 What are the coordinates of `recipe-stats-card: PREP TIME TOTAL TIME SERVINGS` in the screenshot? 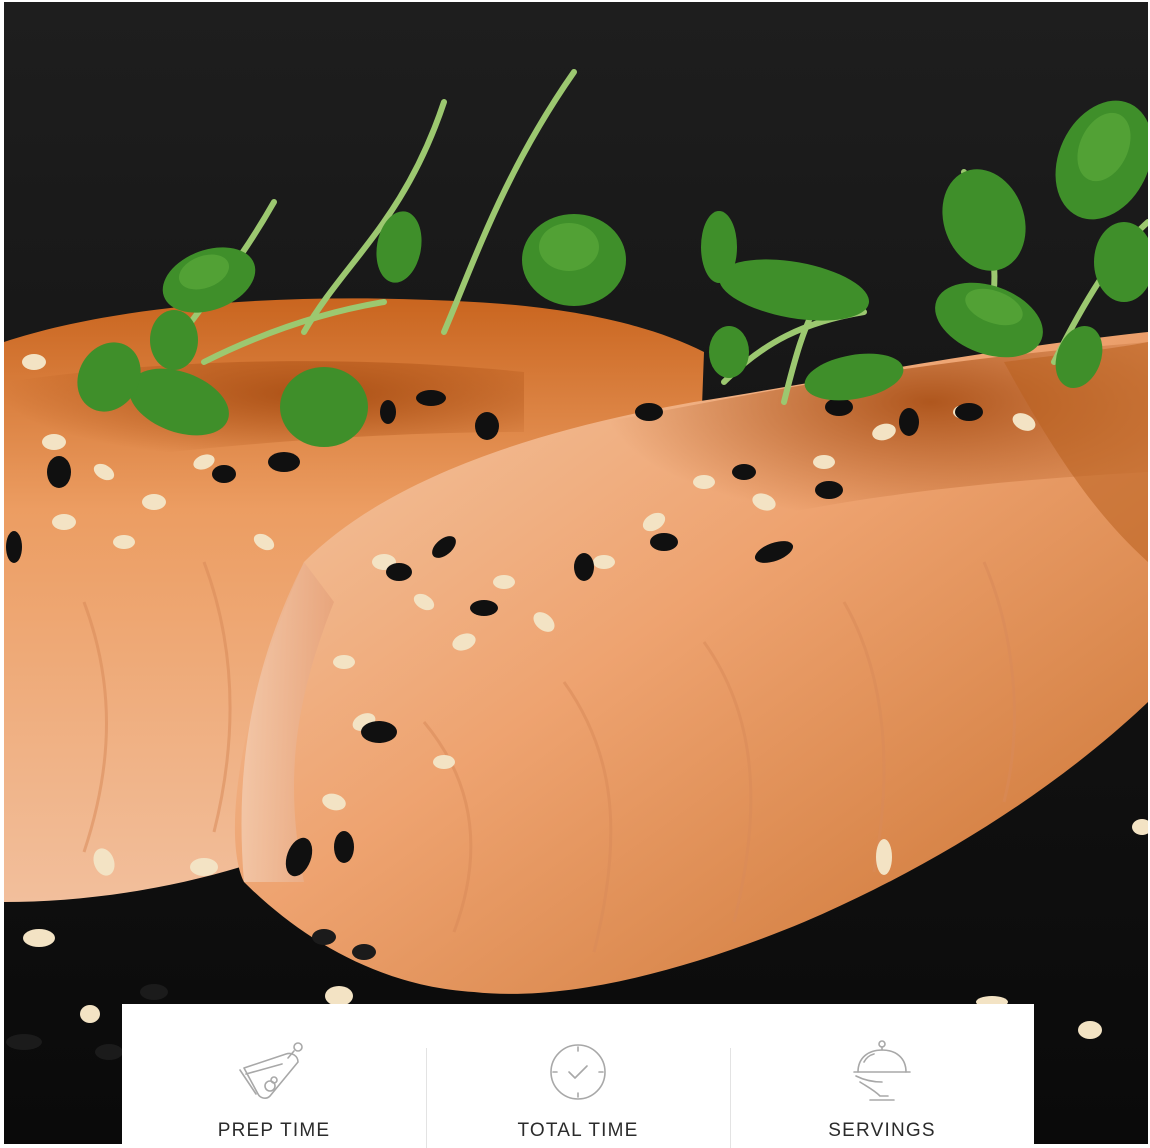 It's located at (578, 1076).